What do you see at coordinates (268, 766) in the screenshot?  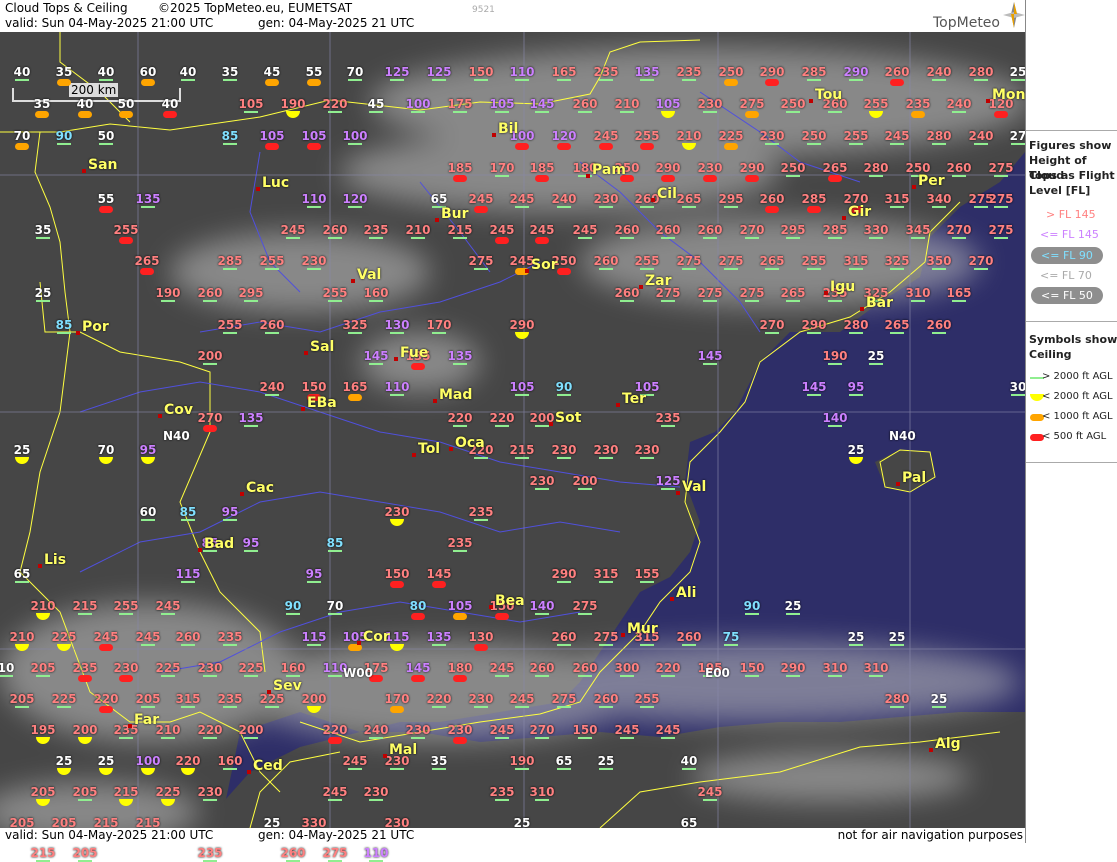 I see `city-label: Ced` at bounding box center [268, 766].